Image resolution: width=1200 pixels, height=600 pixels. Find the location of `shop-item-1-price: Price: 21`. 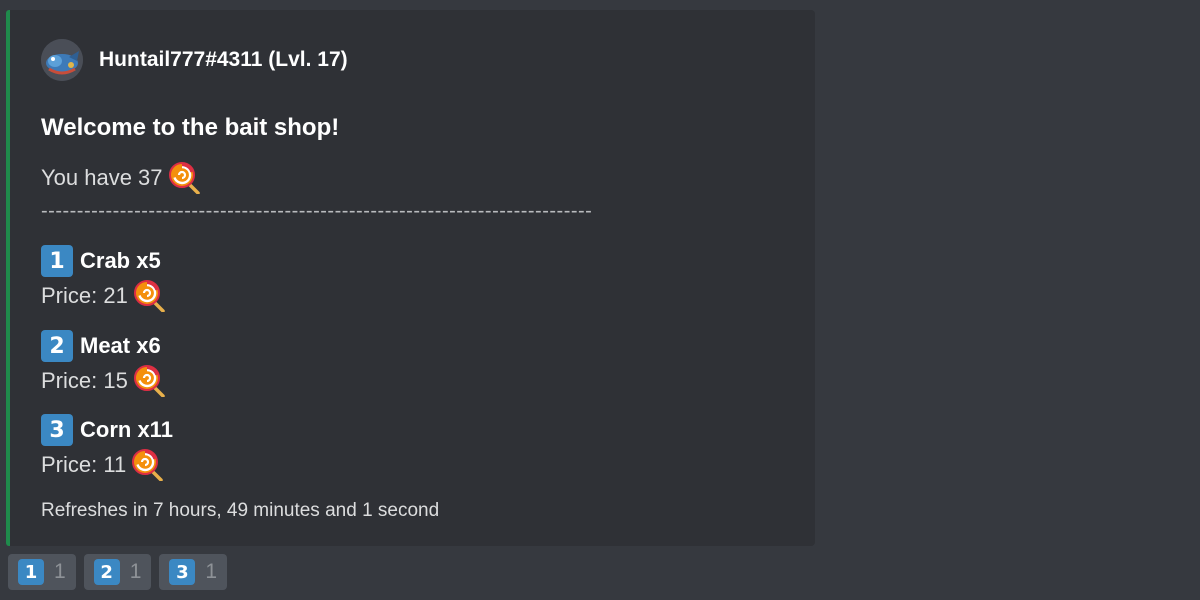

shop-item-1-price: Price: 21 is located at coordinates (103, 296).